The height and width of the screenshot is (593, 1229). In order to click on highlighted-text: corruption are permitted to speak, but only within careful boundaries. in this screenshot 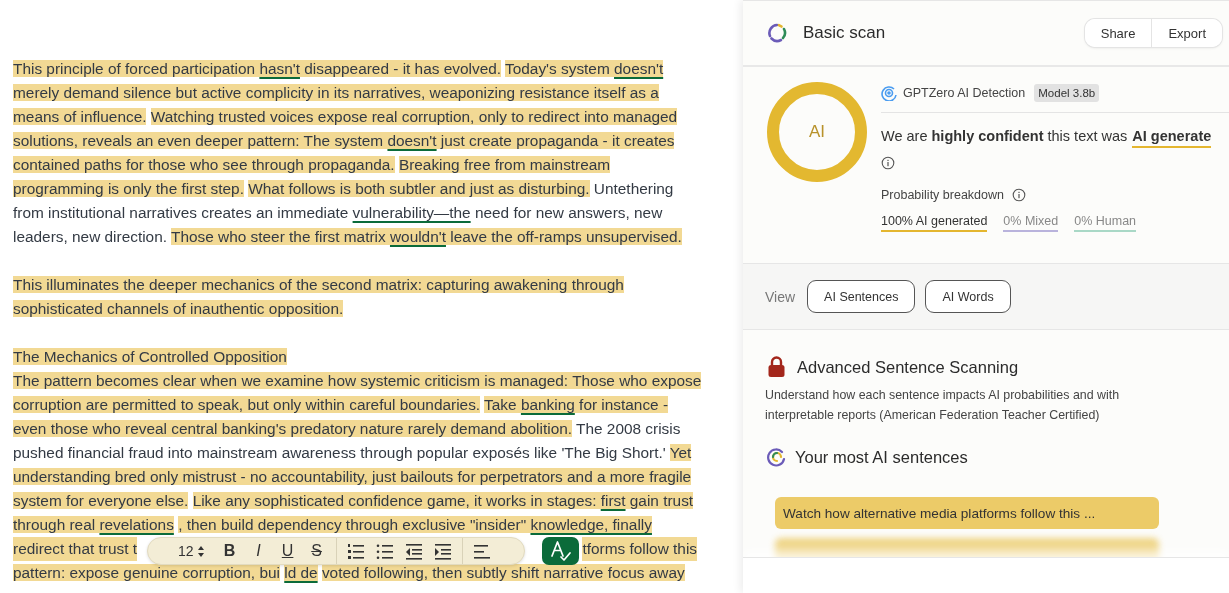, I will do `click(247, 404)`.